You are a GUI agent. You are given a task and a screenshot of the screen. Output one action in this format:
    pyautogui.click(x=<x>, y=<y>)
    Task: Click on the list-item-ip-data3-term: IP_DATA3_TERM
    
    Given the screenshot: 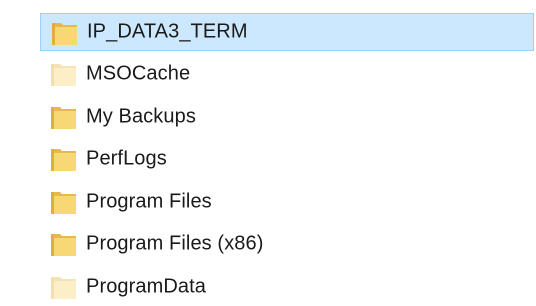 What is the action you would take?
    pyautogui.click(x=287, y=32)
    